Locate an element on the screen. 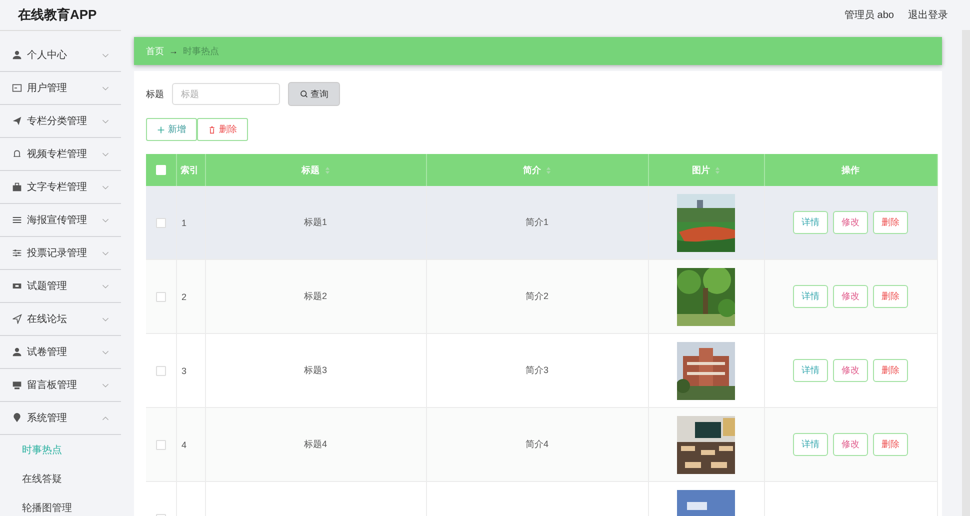 The height and width of the screenshot is (516, 970). list-icon is located at coordinates (17, 220).